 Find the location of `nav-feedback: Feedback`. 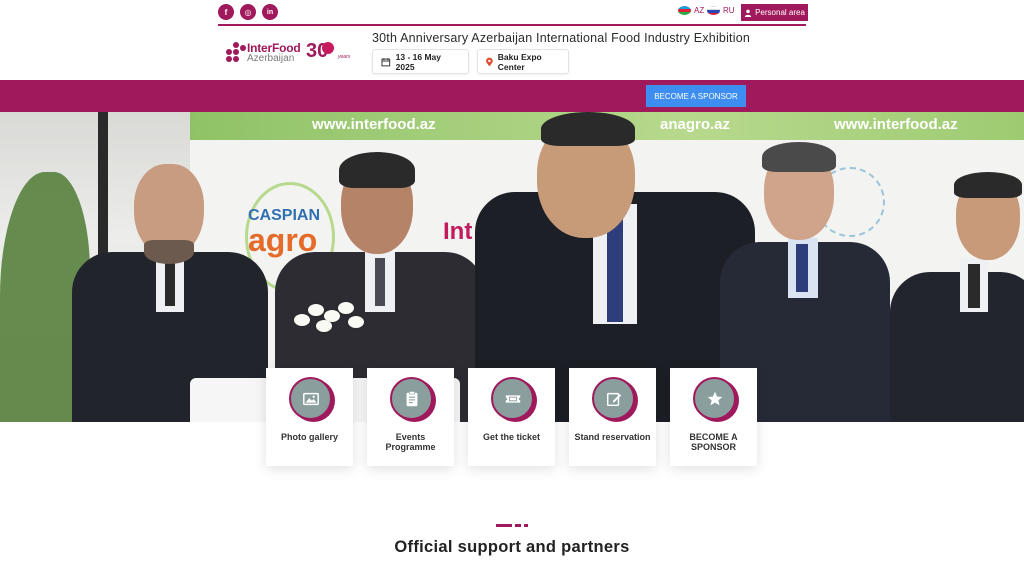

nav-feedback: Feedback is located at coordinates (621, 15).